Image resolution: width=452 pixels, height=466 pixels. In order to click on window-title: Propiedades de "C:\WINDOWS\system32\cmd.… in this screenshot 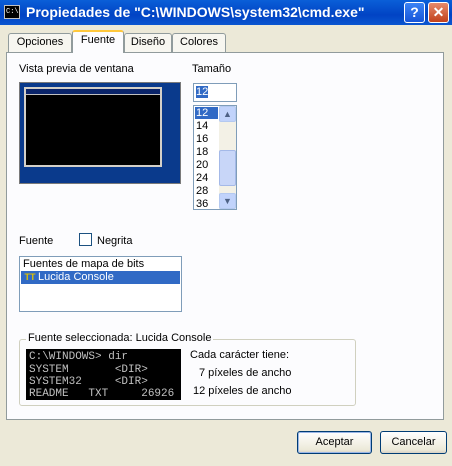, I will do `click(195, 12)`.